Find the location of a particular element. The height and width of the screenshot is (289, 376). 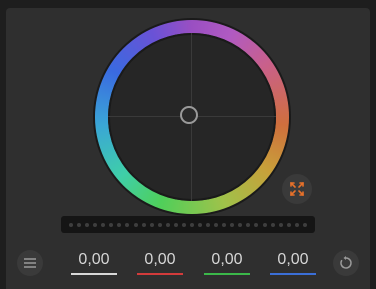

wheel-puck is located at coordinates (189, 115).